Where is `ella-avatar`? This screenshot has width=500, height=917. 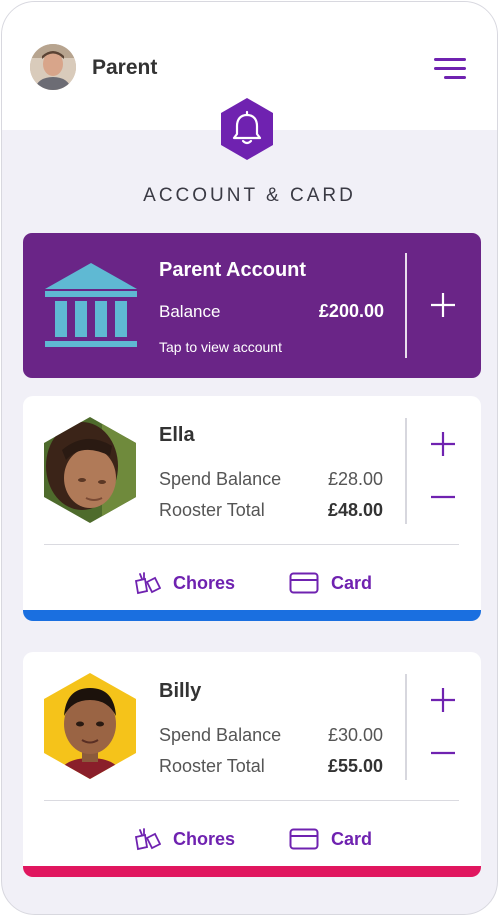 ella-avatar is located at coordinates (90, 470).